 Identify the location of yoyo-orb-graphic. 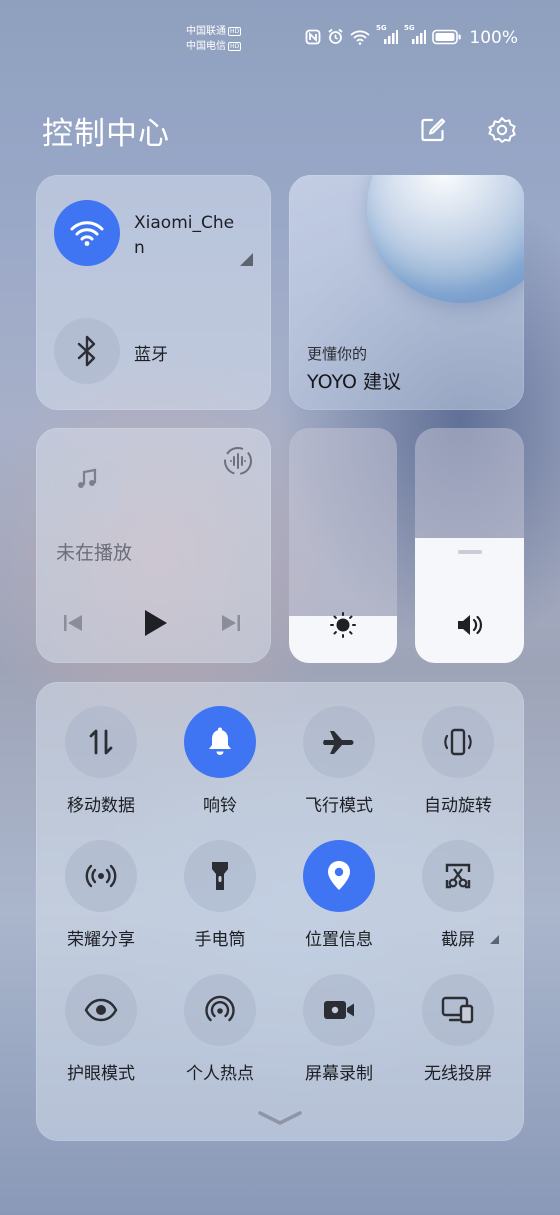
(445, 239).